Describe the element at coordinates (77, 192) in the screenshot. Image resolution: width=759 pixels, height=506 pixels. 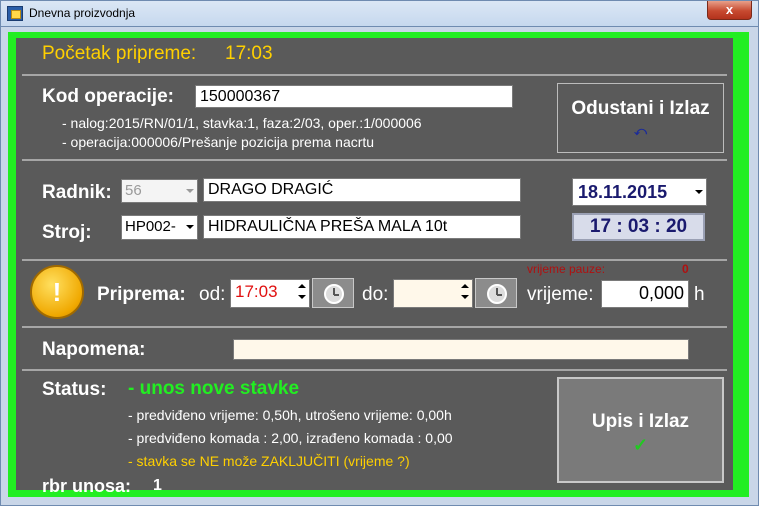
I see `worker-label: Radnik:` at that location.